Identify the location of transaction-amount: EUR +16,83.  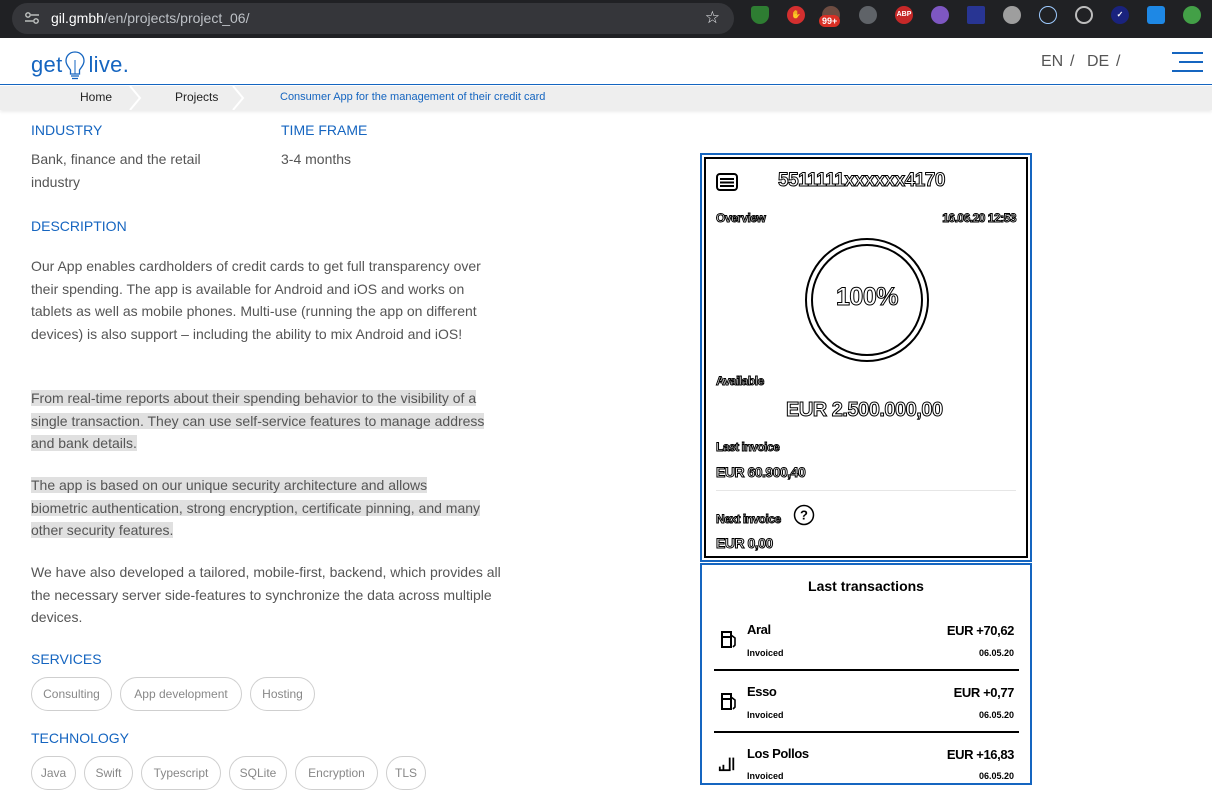
(980, 754).